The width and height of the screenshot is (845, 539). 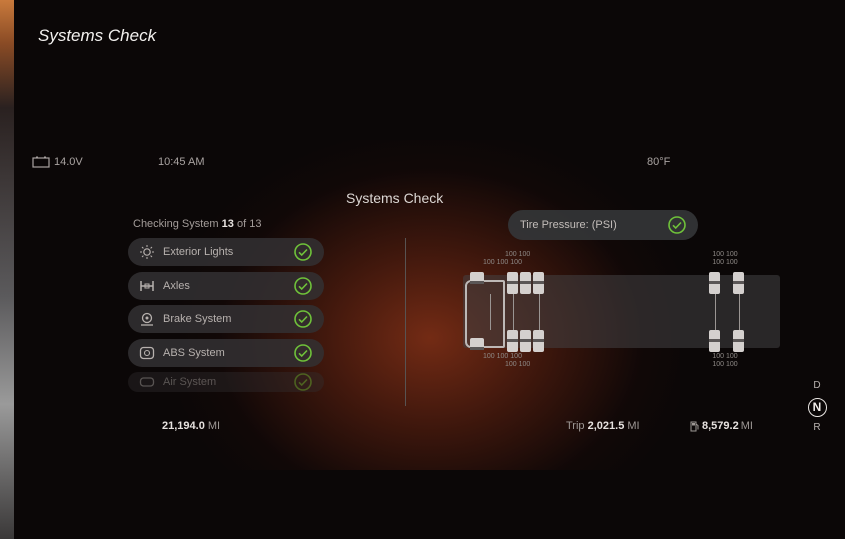 What do you see at coordinates (190, 382) in the screenshot?
I see `system-label: Air System` at bounding box center [190, 382].